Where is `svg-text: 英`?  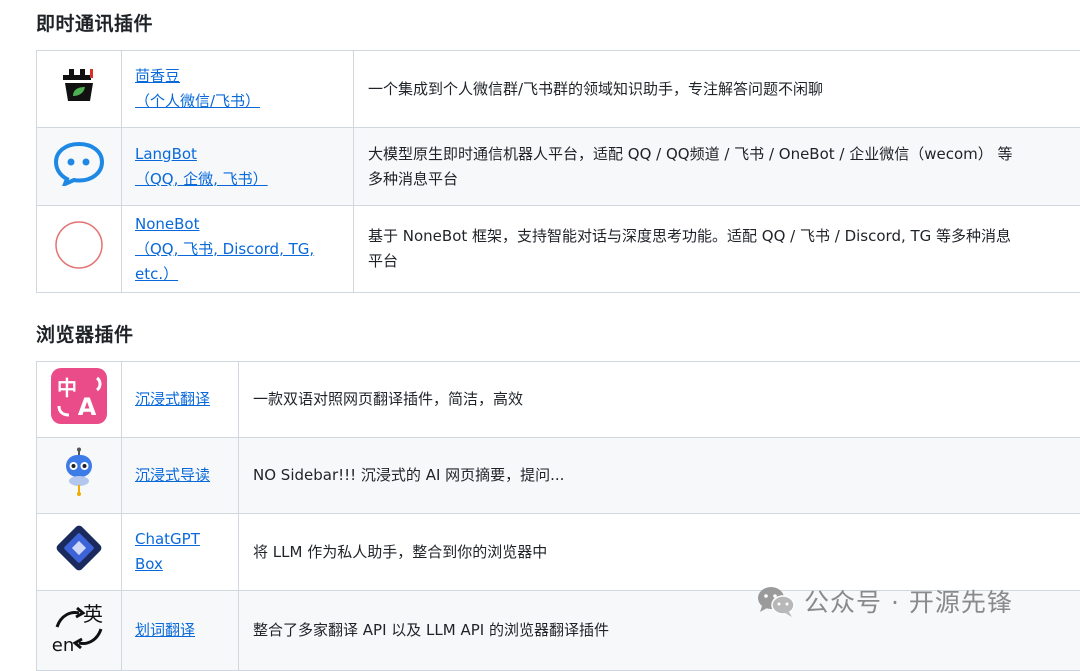
svg-text: 英 is located at coordinates (93, 614).